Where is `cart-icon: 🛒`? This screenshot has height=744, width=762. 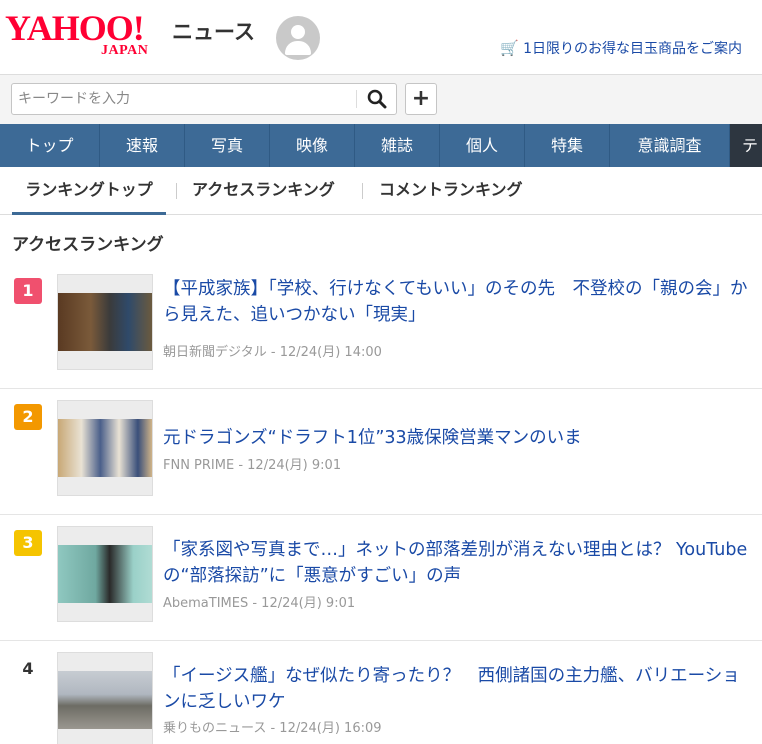
cart-icon: 🛒 is located at coordinates (510, 48).